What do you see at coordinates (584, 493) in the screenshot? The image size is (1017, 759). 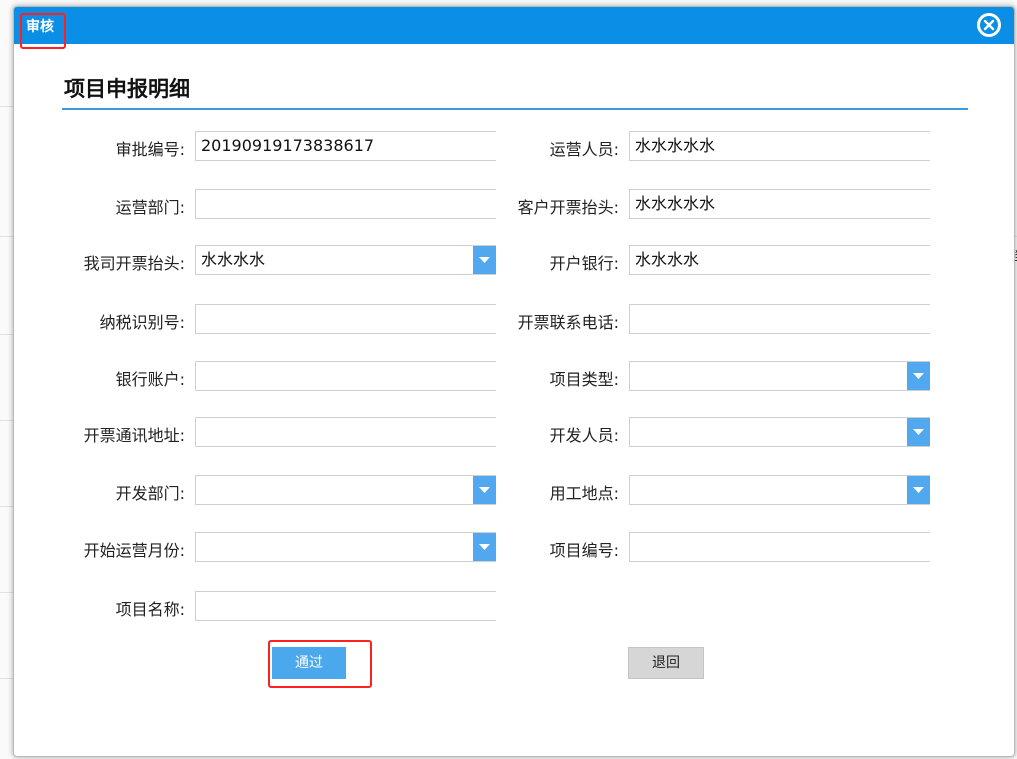 I see `right-field-label: 用工地点:` at bounding box center [584, 493].